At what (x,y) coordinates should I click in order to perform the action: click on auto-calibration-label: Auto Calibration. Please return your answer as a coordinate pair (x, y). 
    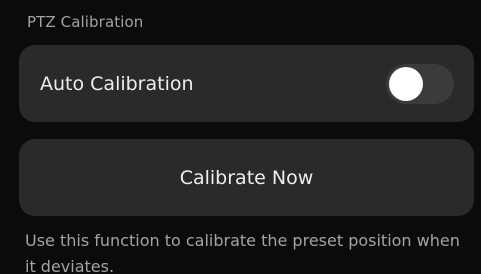
    Looking at the image, I should click on (117, 83).